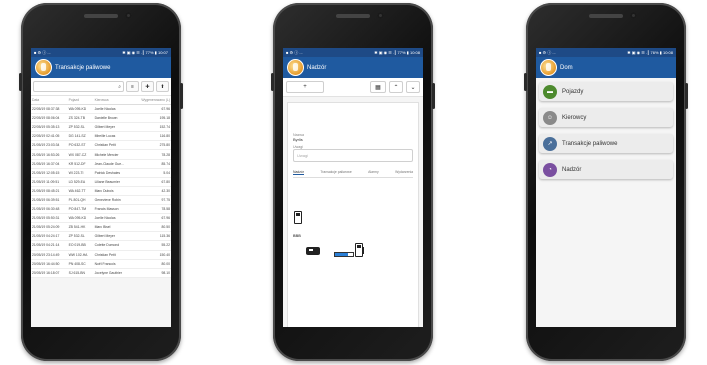  Describe the element at coordinates (297, 236) in the screenshot. I see `section-label: BBB` at that location.